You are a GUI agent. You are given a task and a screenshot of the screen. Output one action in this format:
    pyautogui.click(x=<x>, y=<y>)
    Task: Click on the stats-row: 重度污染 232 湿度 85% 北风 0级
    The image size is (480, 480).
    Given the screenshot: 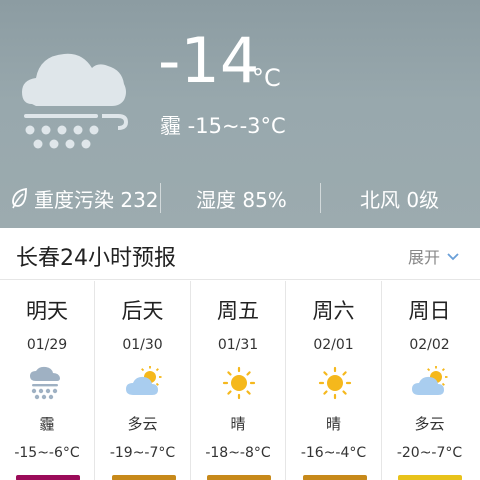 What is the action you would take?
    pyautogui.click(x=240, y=198)
    